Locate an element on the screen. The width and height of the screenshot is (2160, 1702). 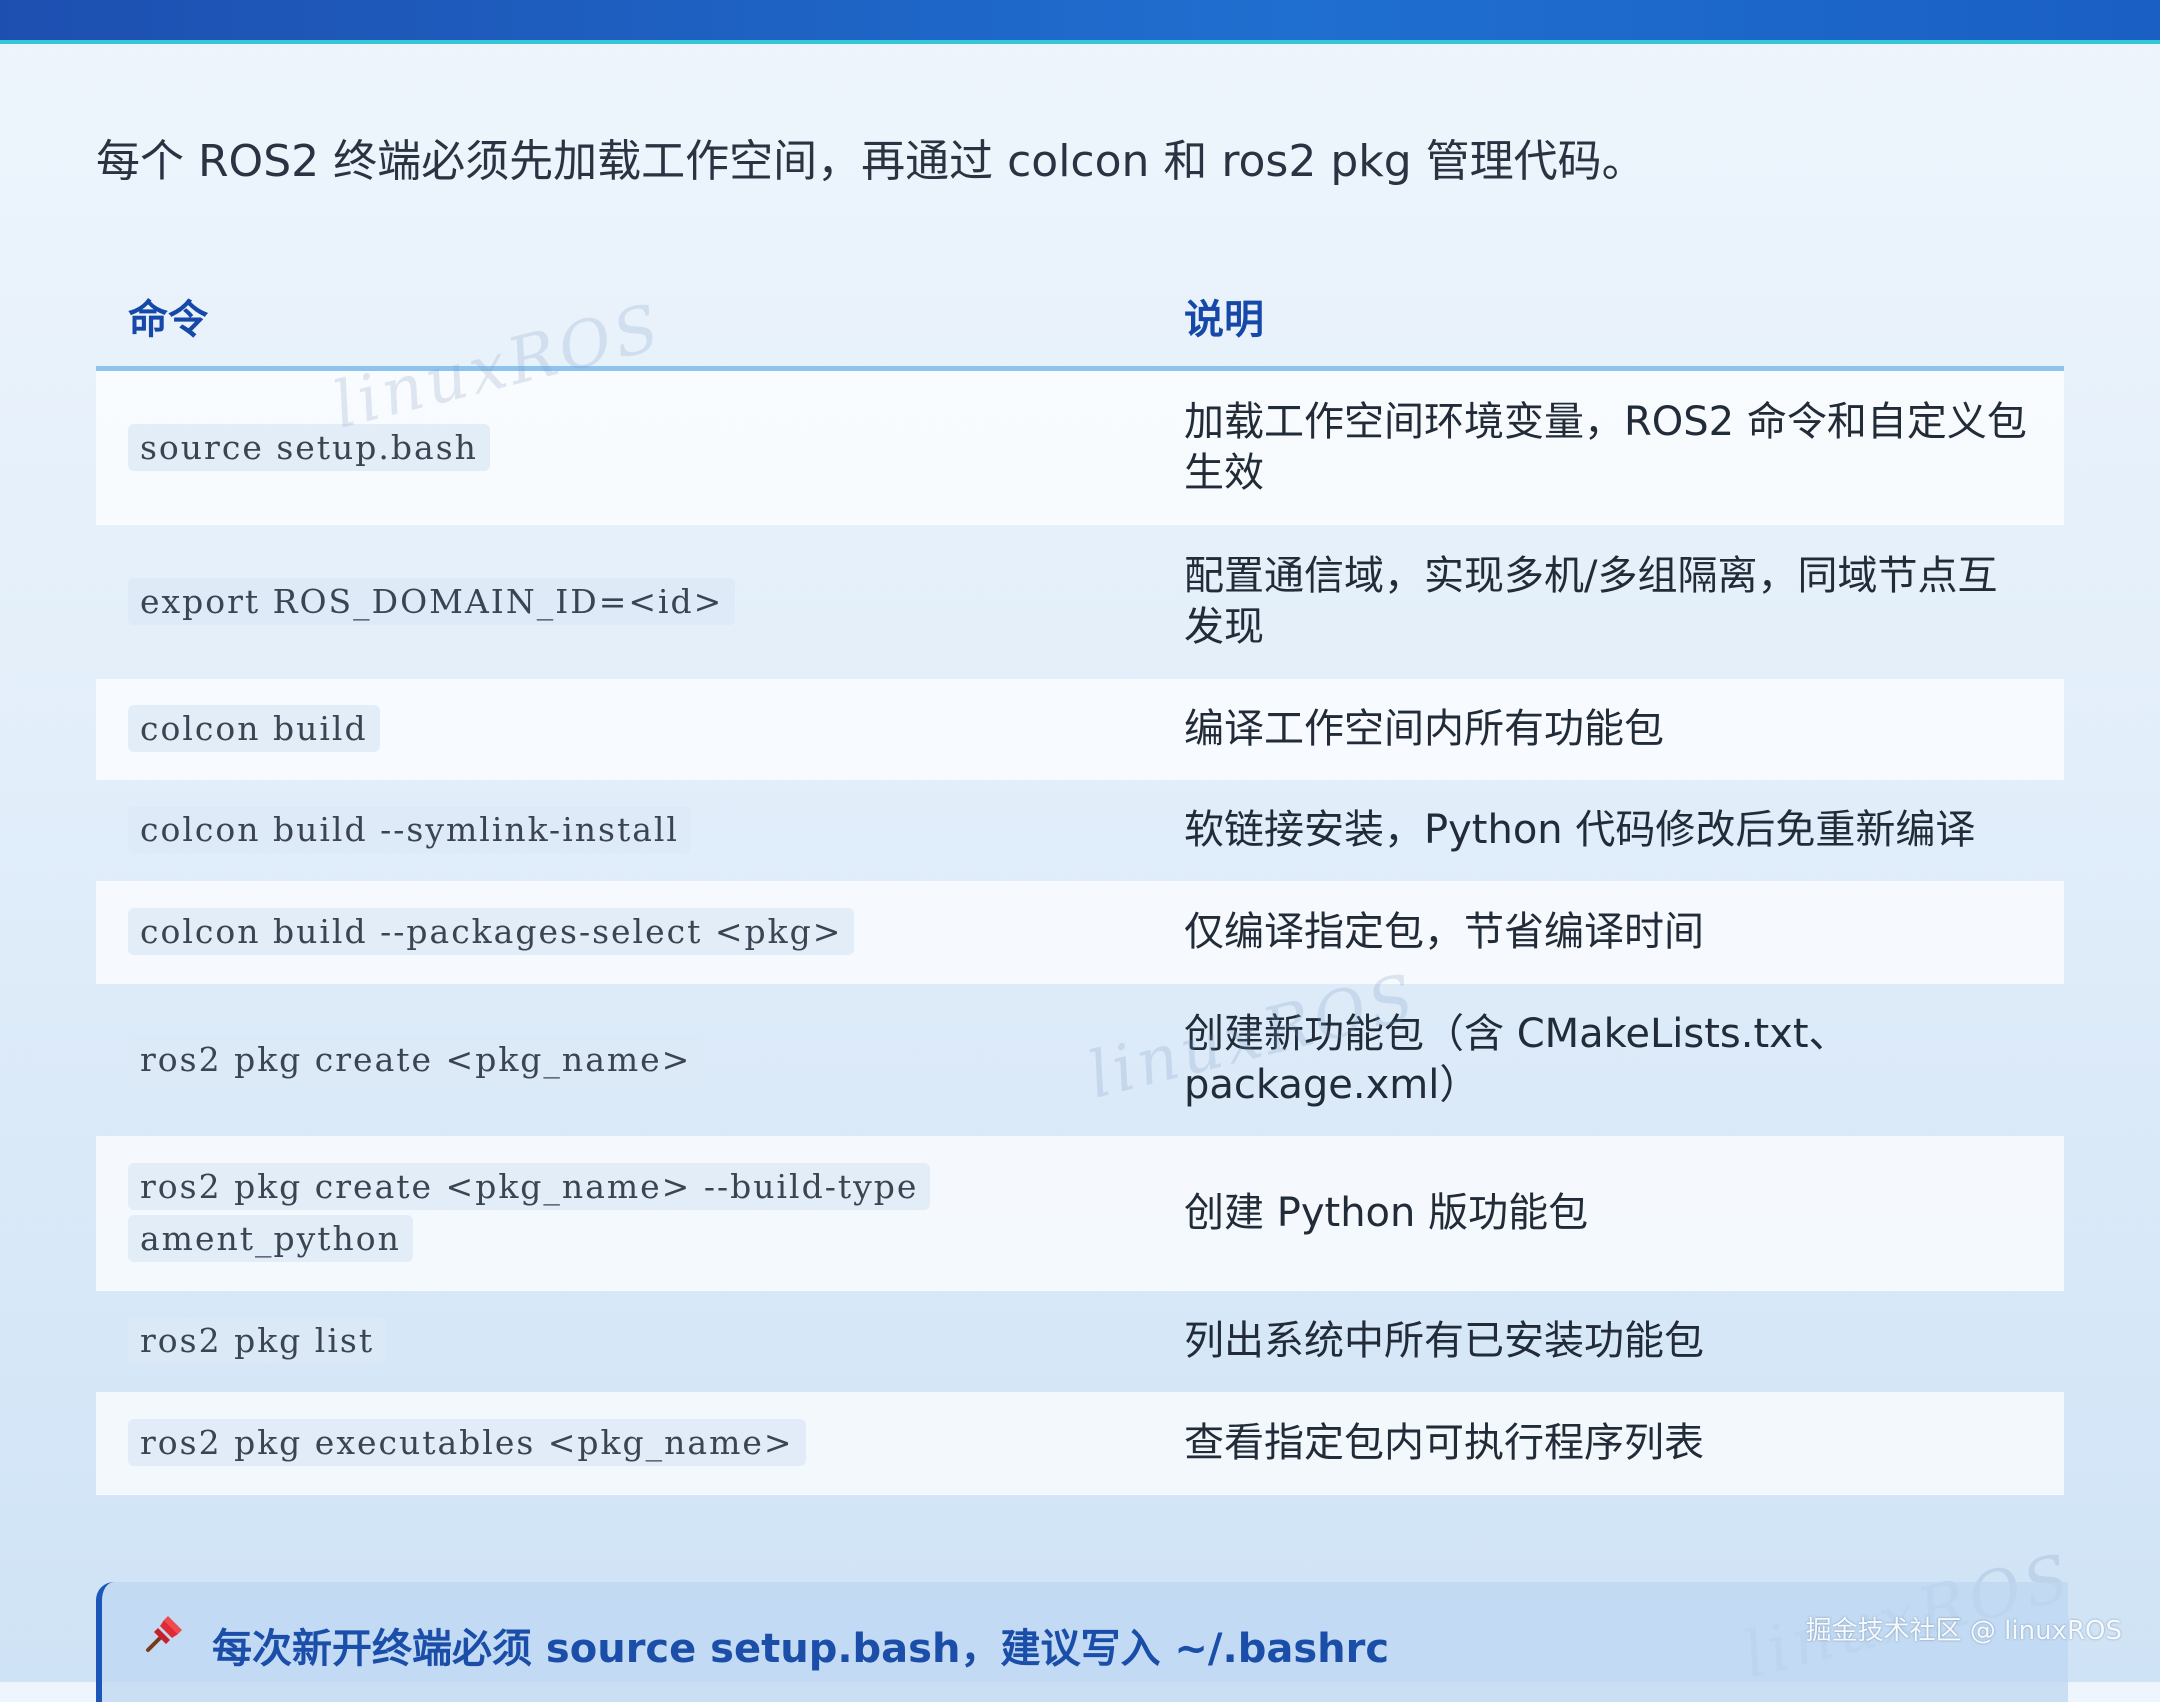
command-code: colcon build --packages-select <pkg> is located at coordinates (491, 931).